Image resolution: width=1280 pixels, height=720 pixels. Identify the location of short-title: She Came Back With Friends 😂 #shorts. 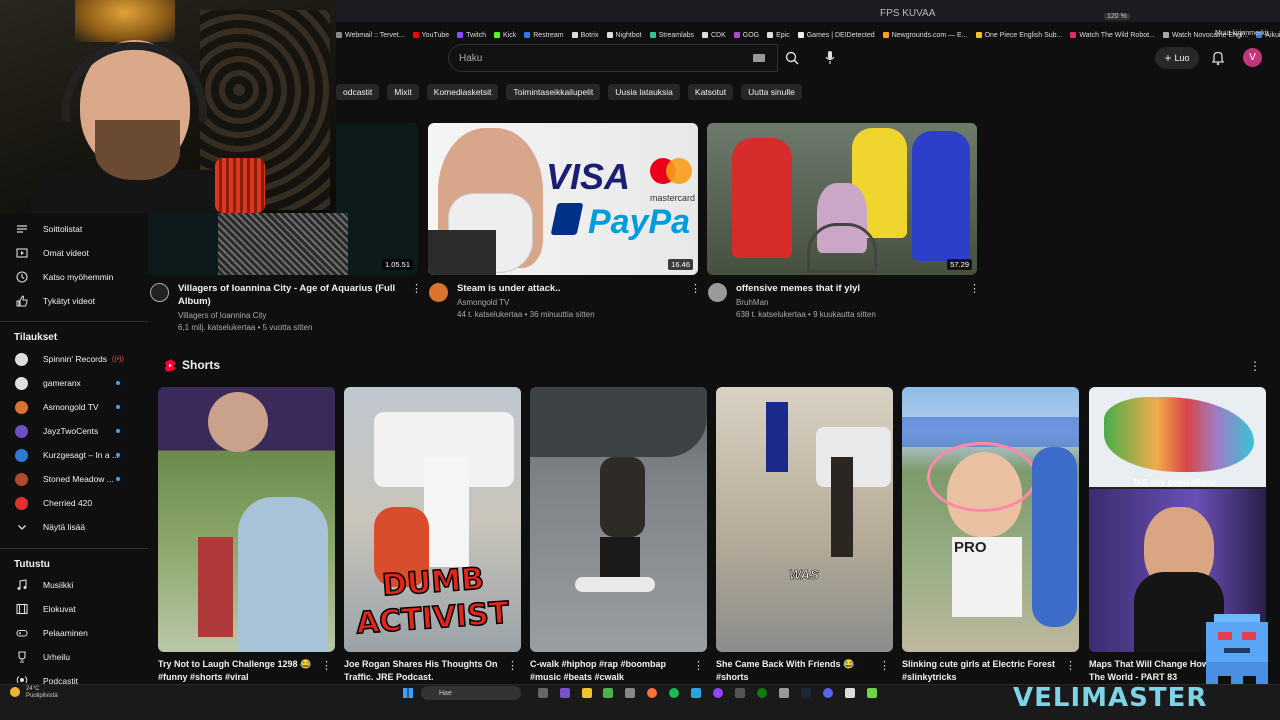
(796, 671).